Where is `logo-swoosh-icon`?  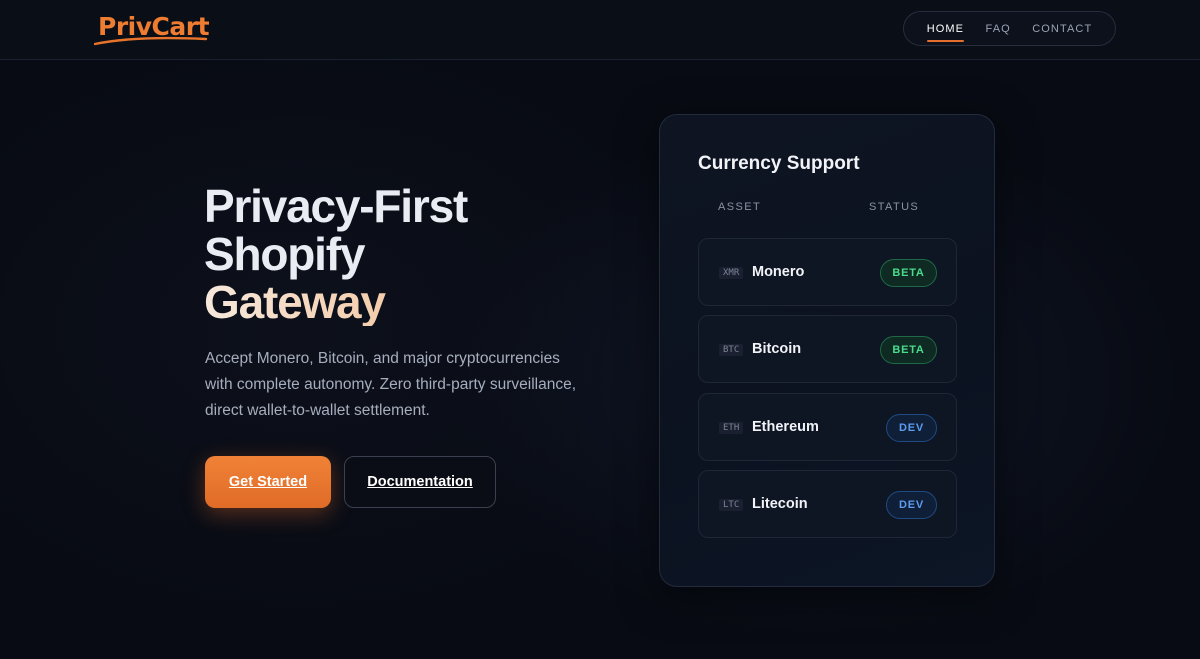 logo-swoosh-icon is located at coordinates (151, 41).